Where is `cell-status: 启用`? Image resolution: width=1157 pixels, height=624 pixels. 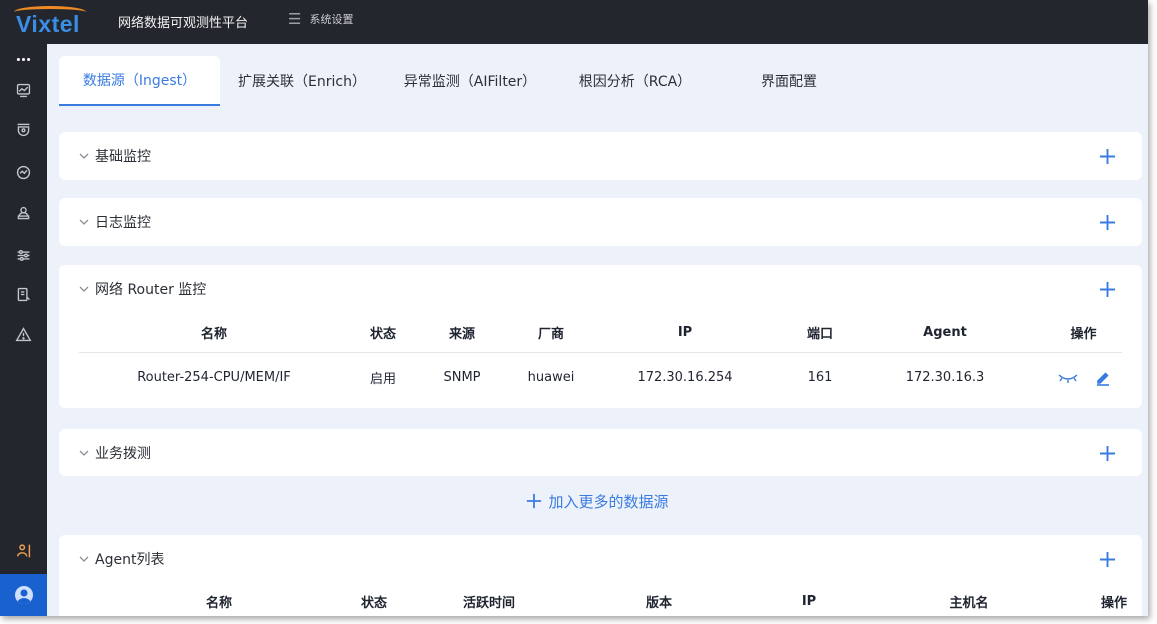 cell-status: 启用 is located at coordinates (382, 379).